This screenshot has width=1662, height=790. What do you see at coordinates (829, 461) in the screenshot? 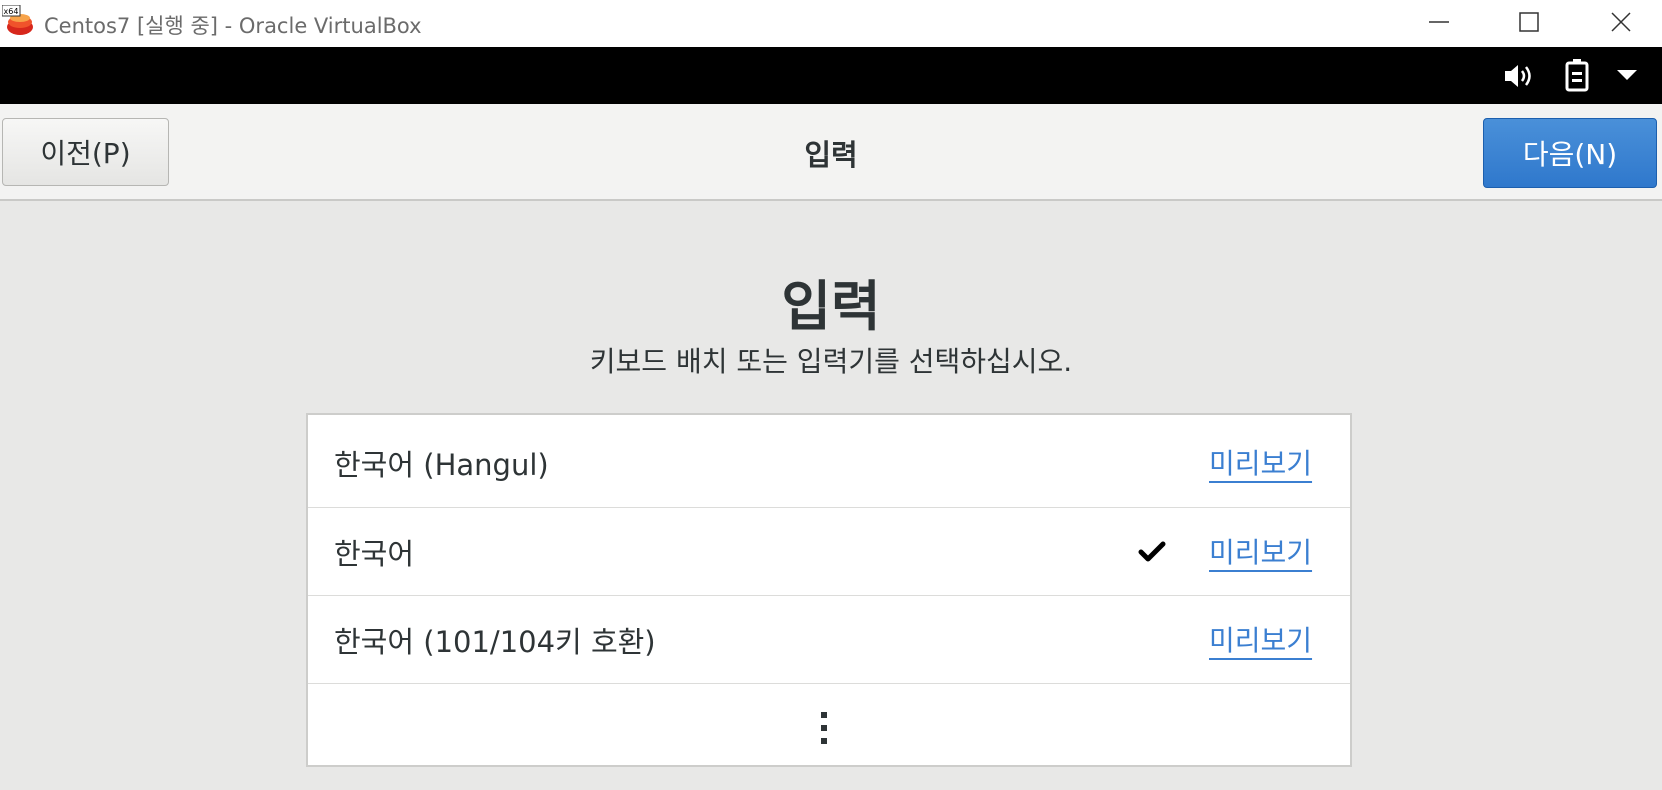
I see `list-item: 한국어 (Hangul) 미리보기` at bounding box center [829, 461].